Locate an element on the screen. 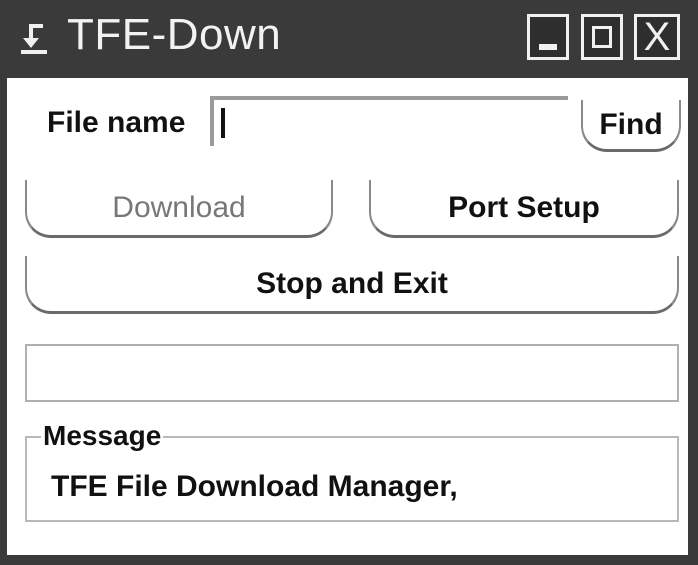  filename-input is located at coordinates (389, 121).